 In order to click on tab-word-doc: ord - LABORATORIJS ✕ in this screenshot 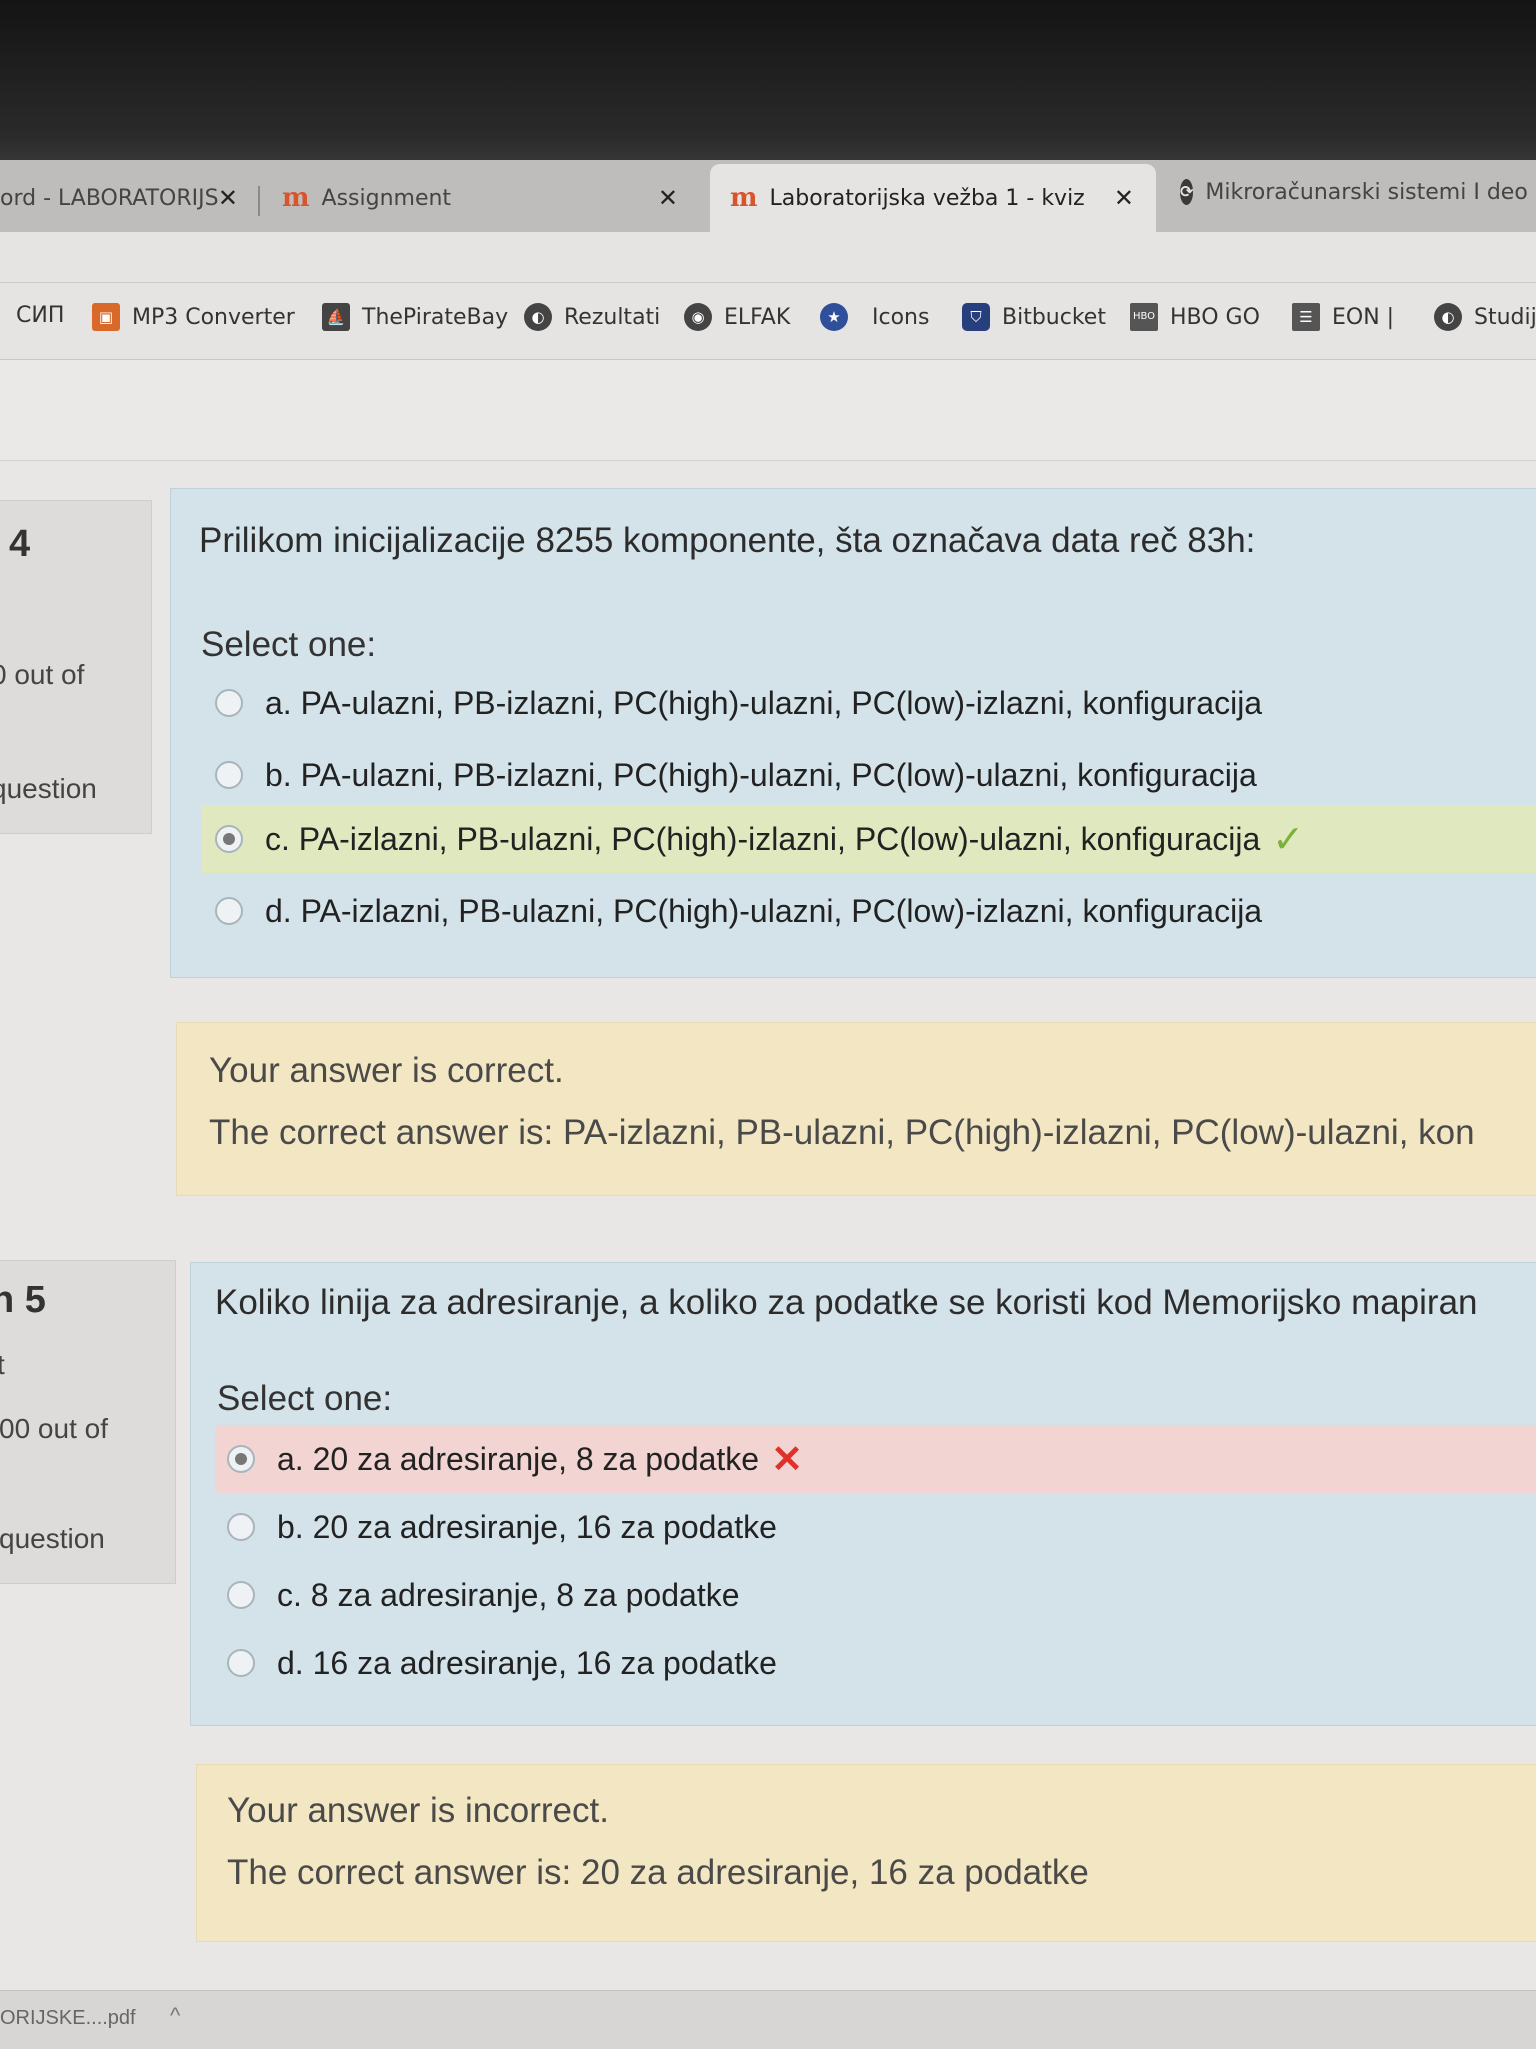, I will do `click(125, 198)`.